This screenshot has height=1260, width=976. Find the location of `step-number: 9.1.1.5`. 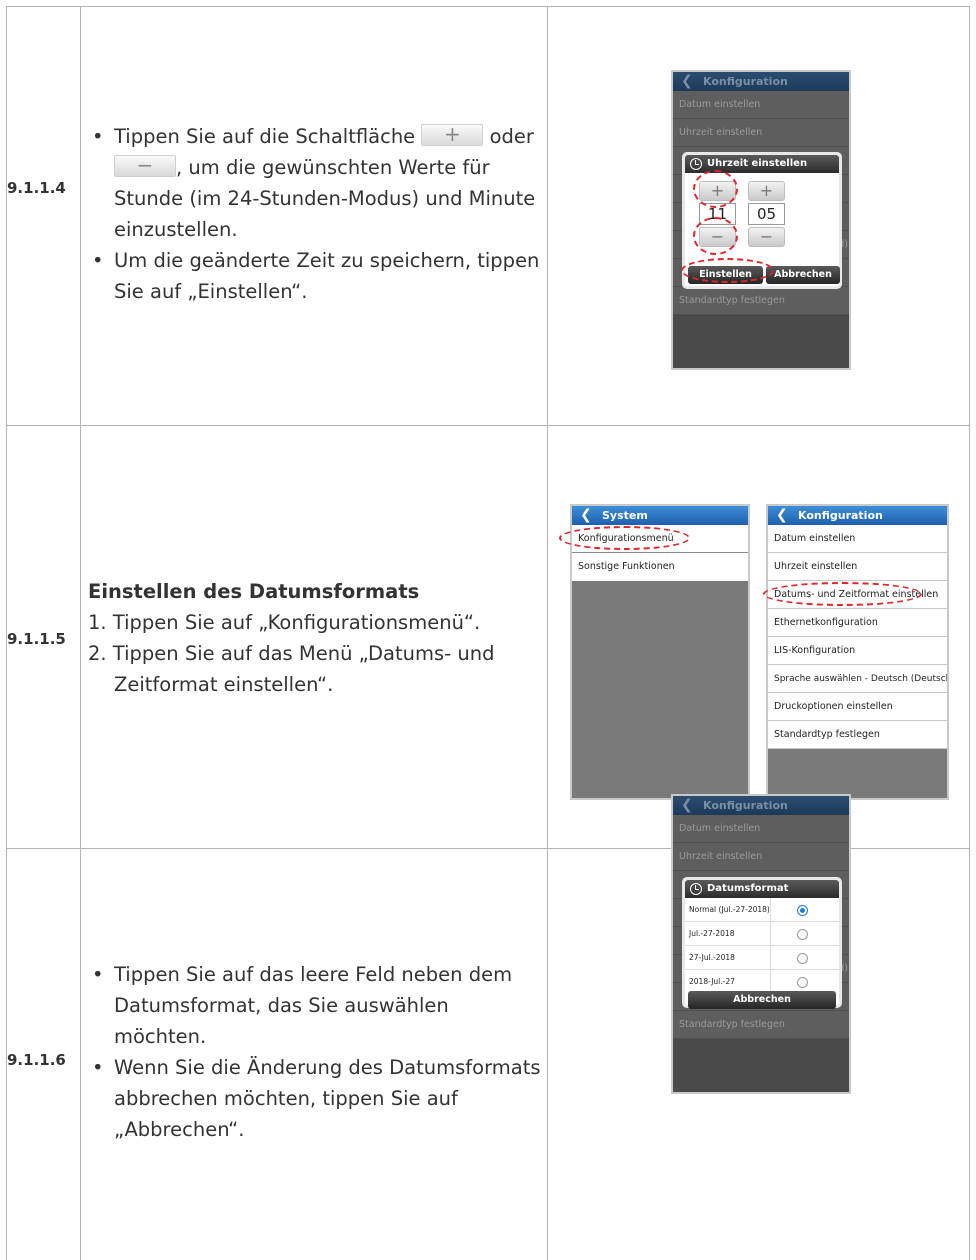

step-number: 9.1.1.5 is located at coordinates (36, 639).